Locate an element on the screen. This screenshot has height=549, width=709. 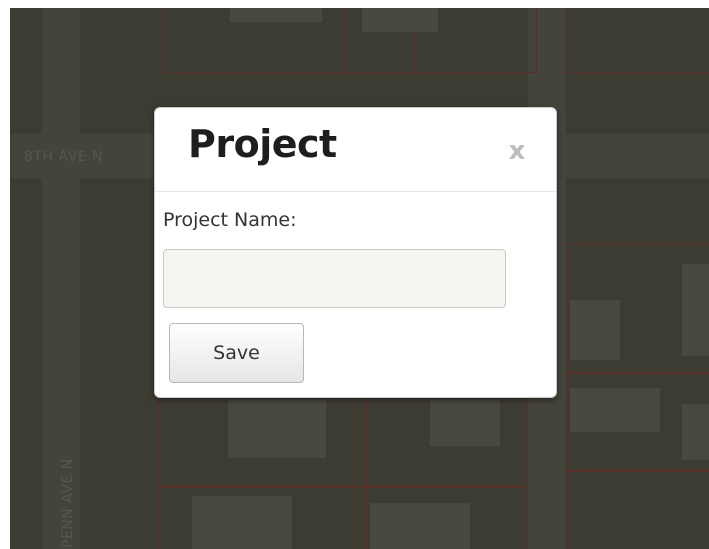
project-name-input is located at coordinates (334, 278).